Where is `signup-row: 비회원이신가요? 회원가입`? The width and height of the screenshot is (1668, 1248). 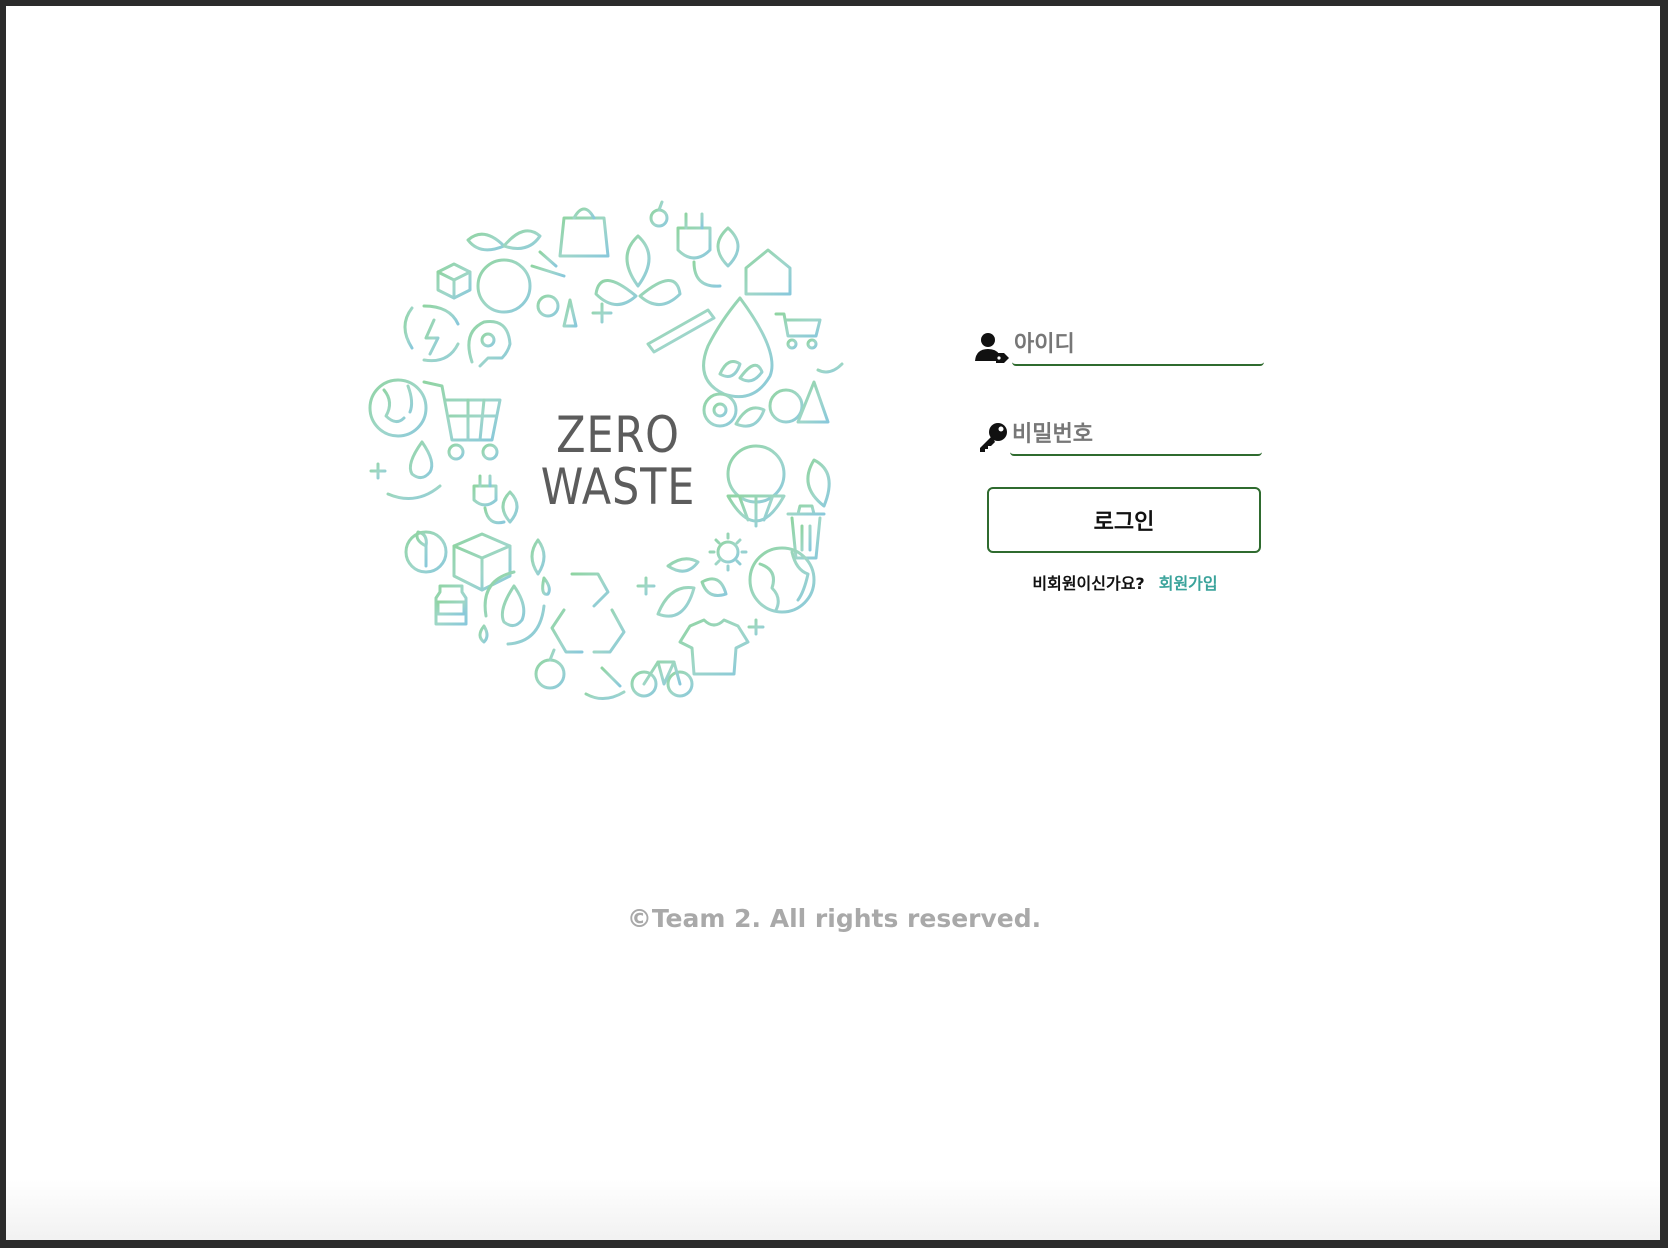 signup-row: 비회원이신가요? 회원가입 is located at coordinates (1125, 582).